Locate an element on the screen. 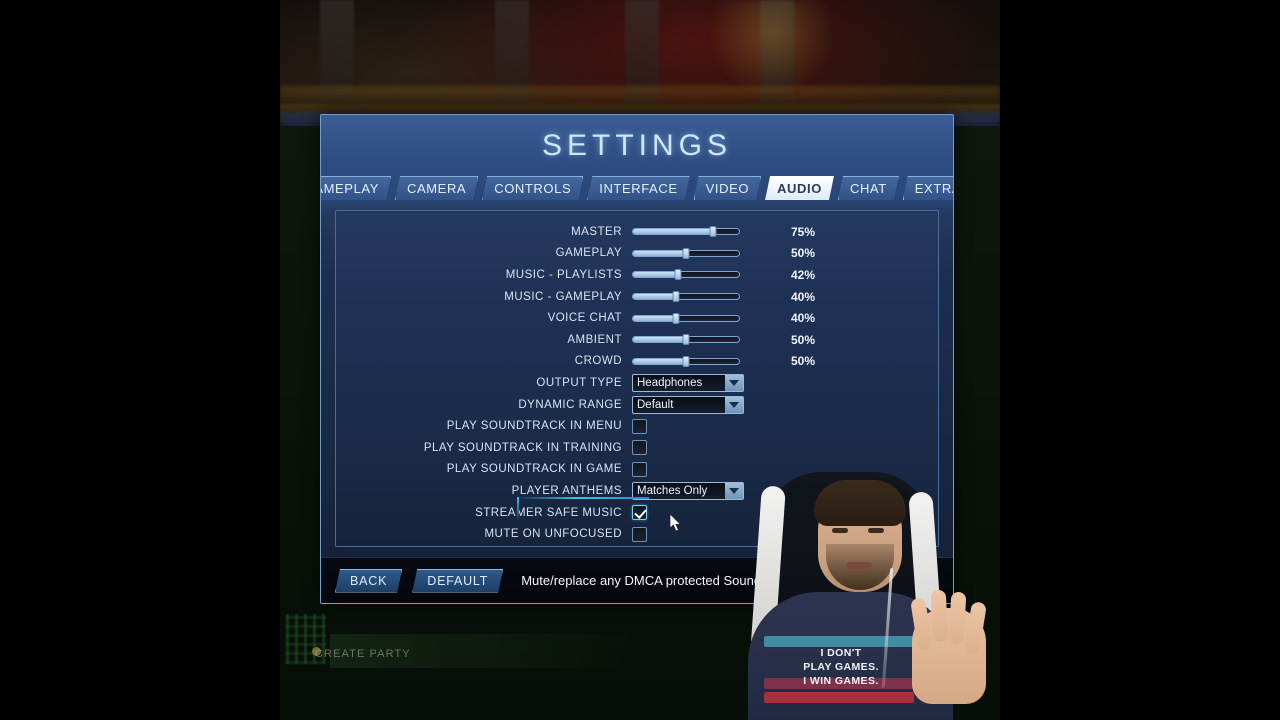 The image size is (1280, 720). tab-controls: CONTROLS is located at coordinates (532, 188).